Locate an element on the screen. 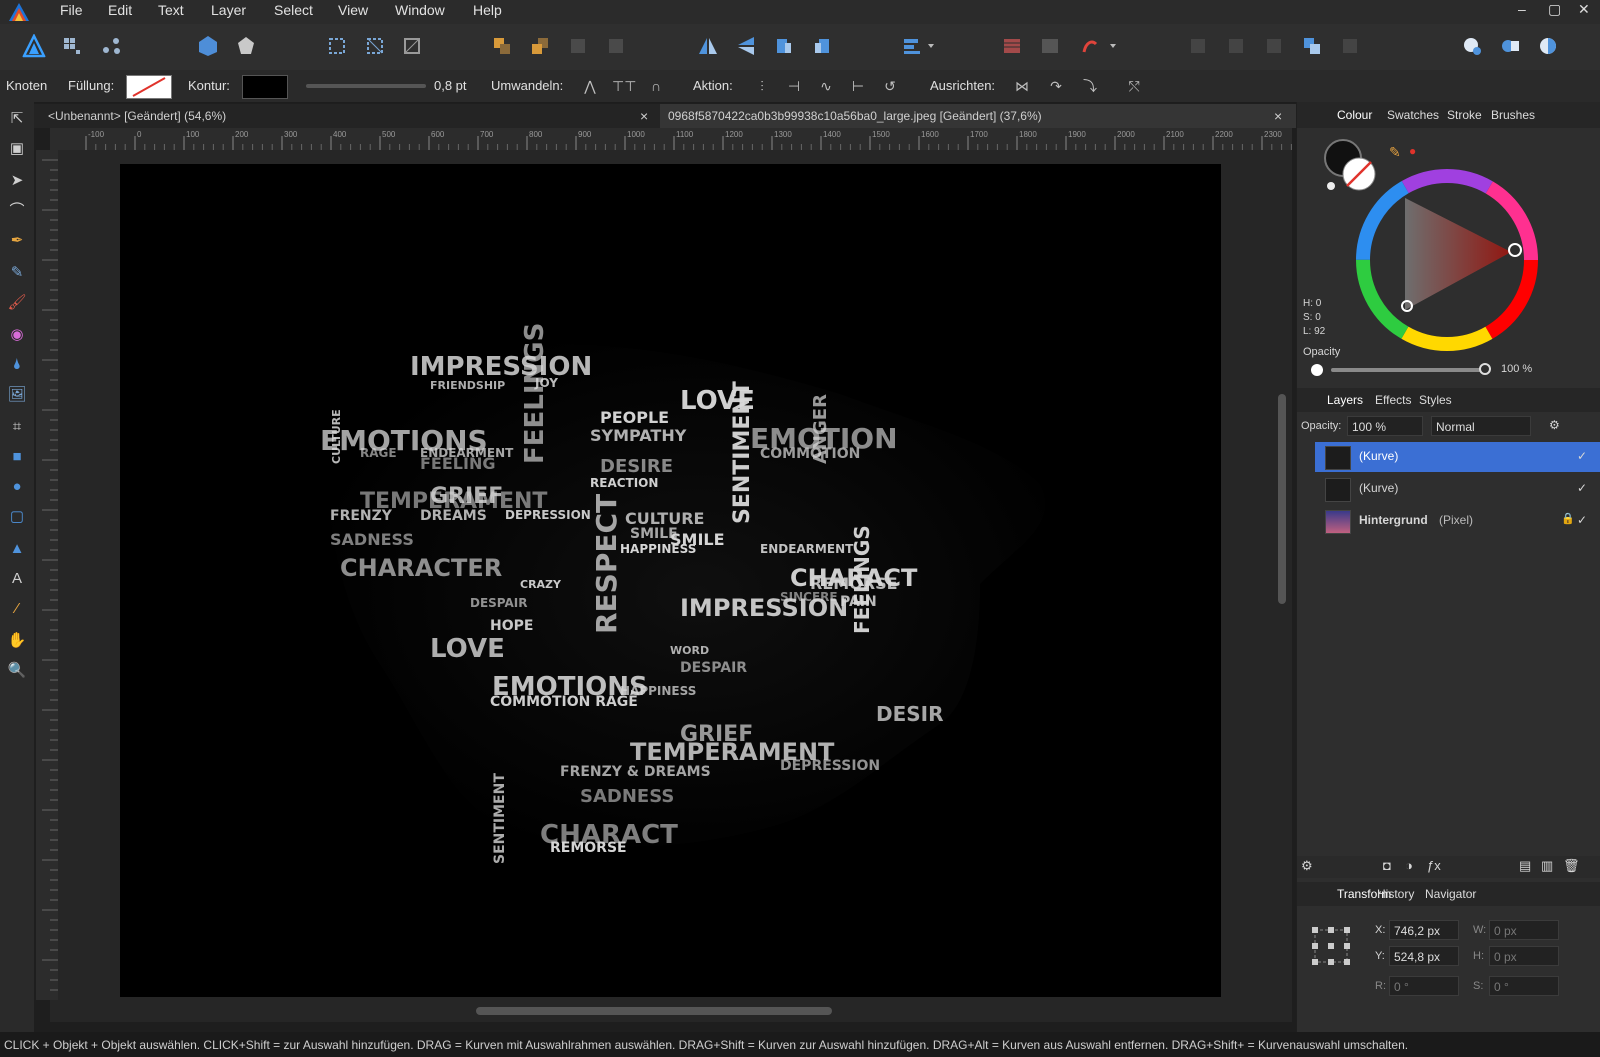  flip-vertical-icon is located at coordinates (746, 46).